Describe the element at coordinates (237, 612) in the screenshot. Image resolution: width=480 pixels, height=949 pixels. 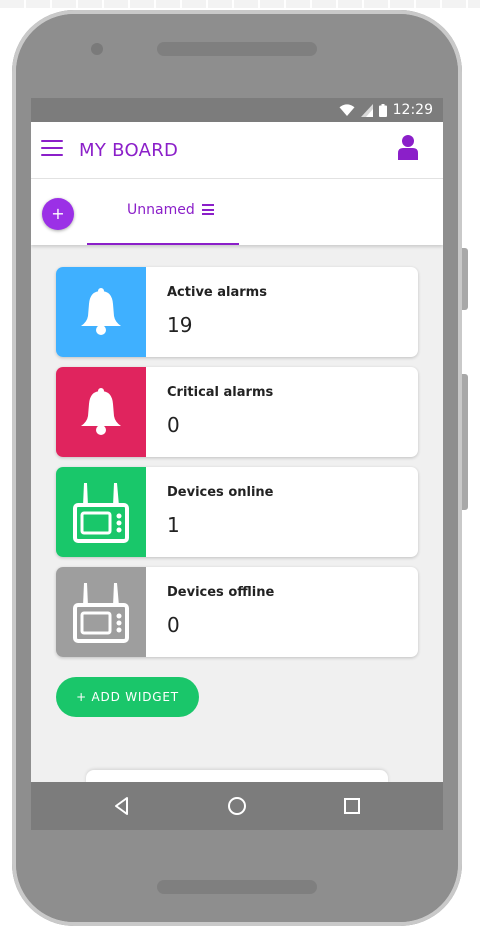
I see `widget-devices-offline: Devices offline 0` at that location.